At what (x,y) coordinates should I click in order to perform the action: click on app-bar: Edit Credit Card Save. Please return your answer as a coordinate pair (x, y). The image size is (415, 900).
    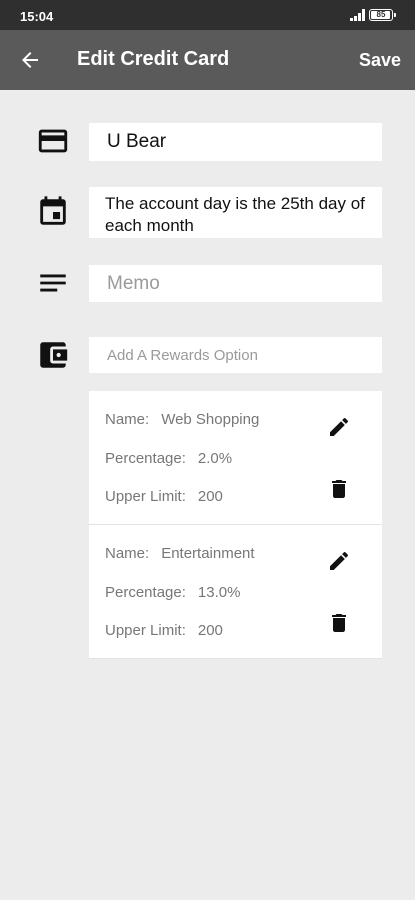
    Looking at the image, I should click on (207, 60).